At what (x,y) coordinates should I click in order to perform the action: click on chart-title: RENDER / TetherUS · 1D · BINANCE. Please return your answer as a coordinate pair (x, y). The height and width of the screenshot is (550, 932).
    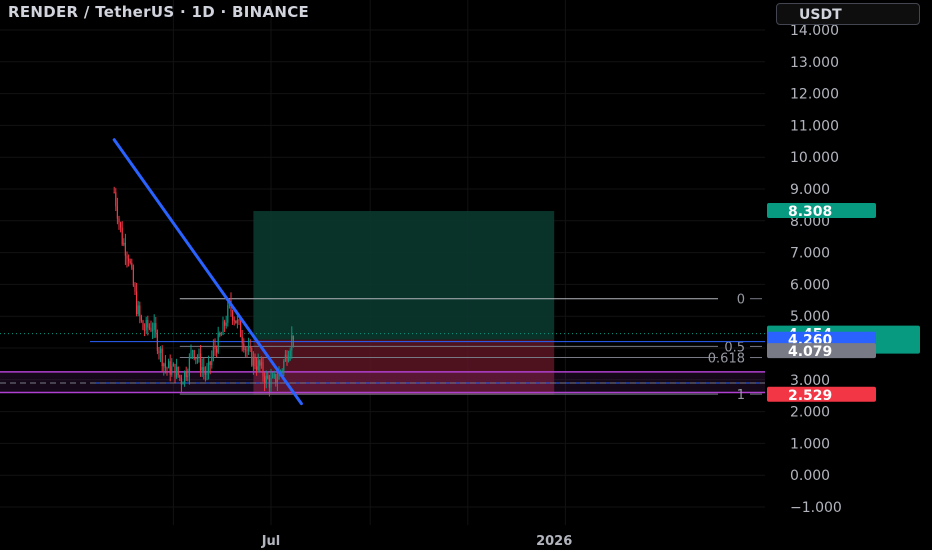
    Looking at the image, I should click on (159, 12).